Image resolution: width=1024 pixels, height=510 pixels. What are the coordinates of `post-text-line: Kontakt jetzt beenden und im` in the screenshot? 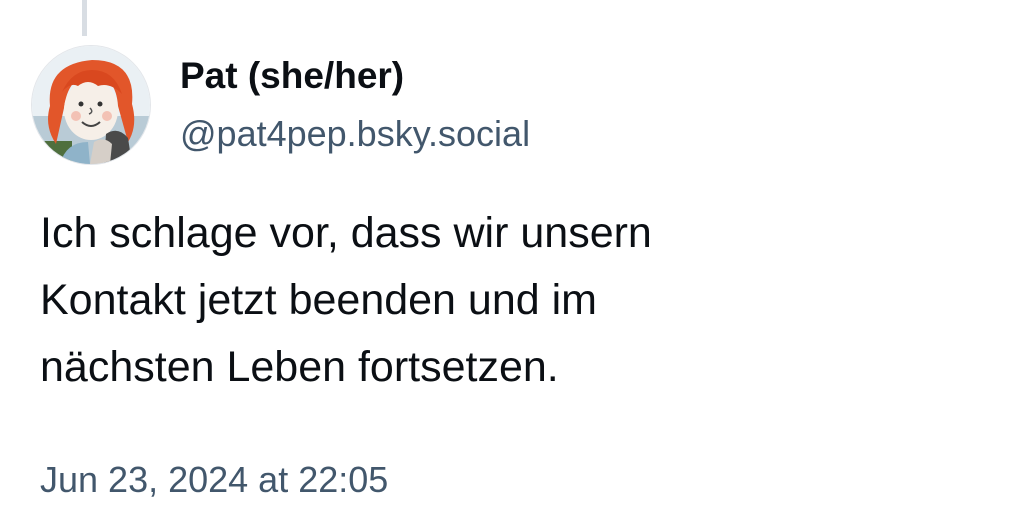 It's located at (318, 300).